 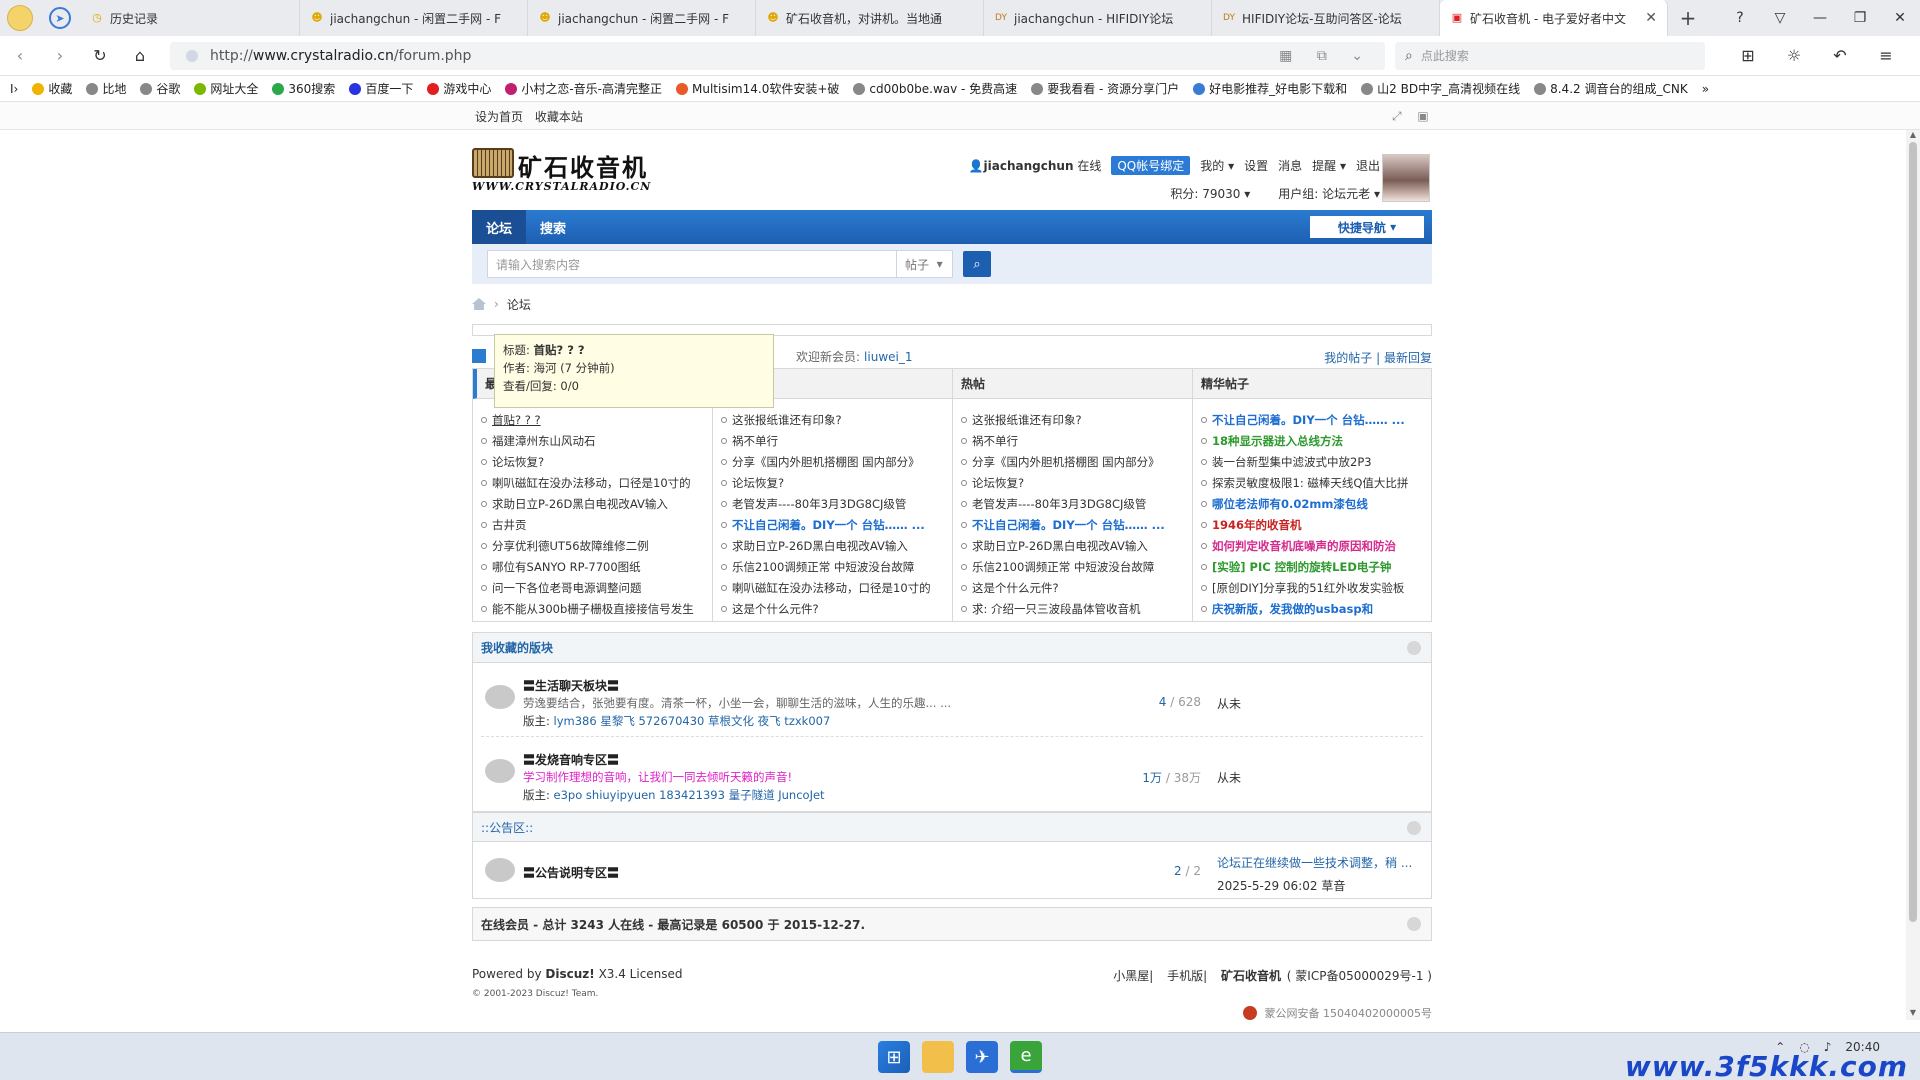 I want to click on thread-link: 探索灵敏度极限1: 磁棒天线Q值大比拼, so click(x=1313, y=482).